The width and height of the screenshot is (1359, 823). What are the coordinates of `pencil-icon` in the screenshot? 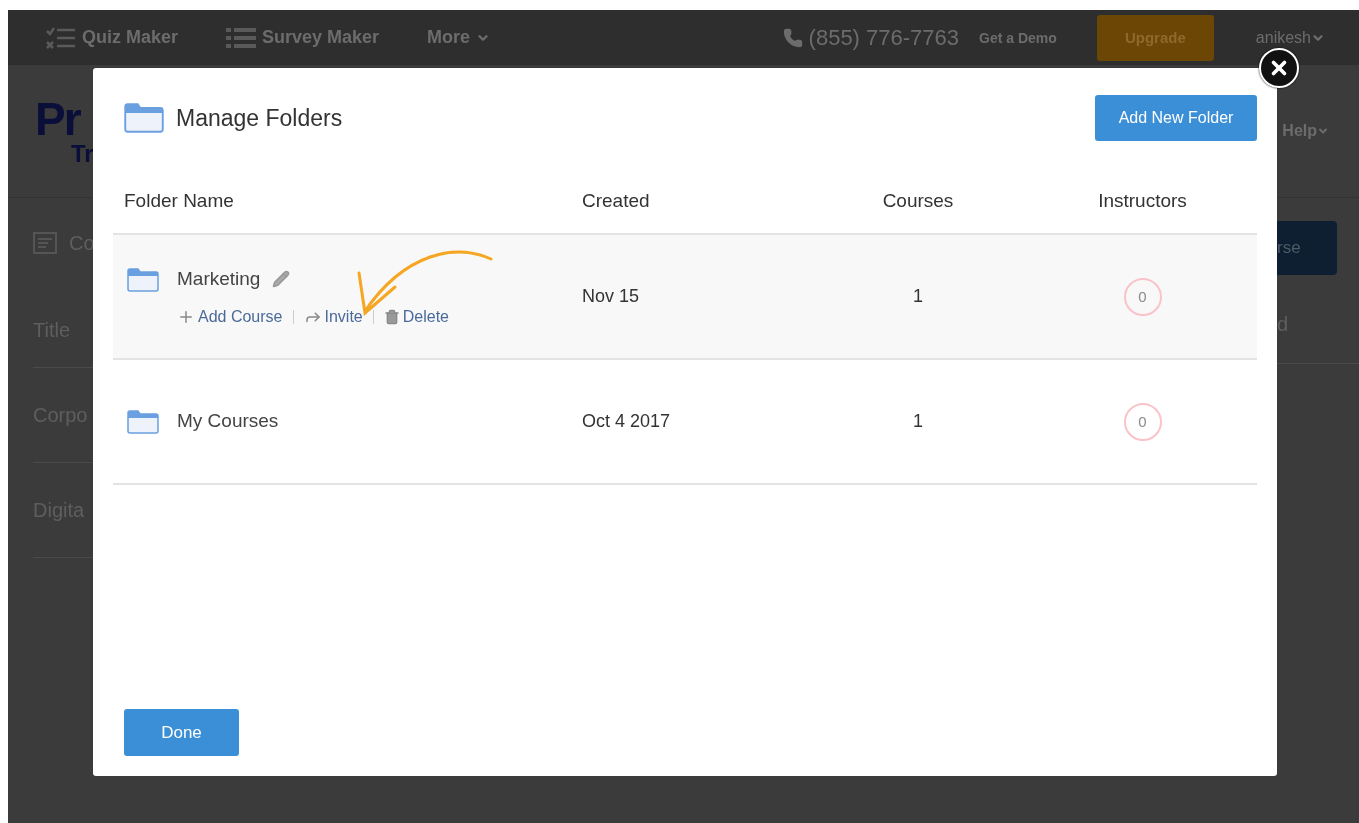 It's located at (281, 278).